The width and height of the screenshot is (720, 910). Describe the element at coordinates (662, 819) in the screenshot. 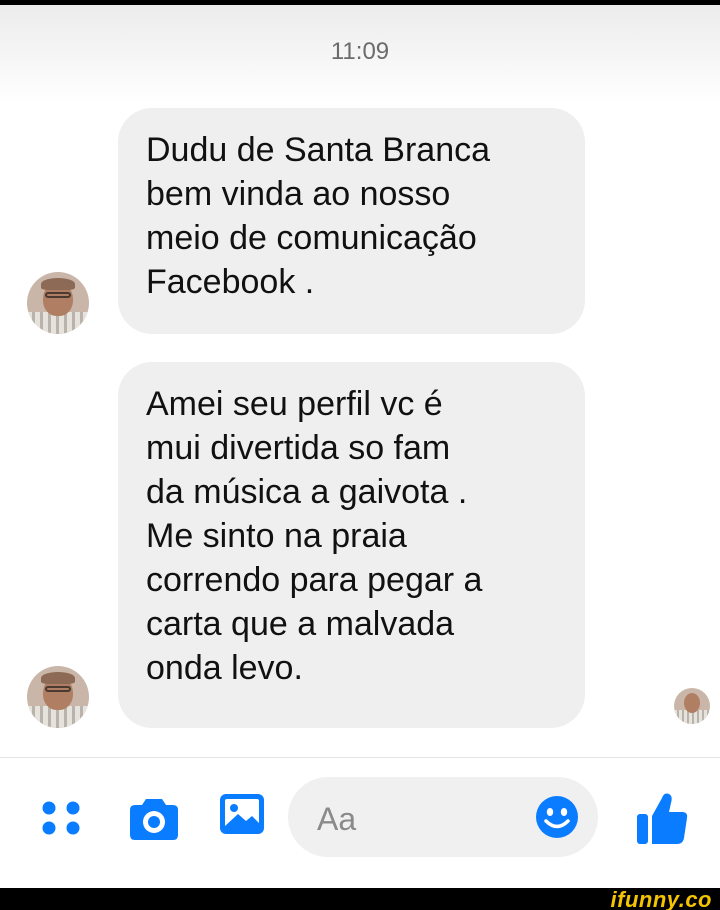

I see `thumbs-up-icon` at that location.